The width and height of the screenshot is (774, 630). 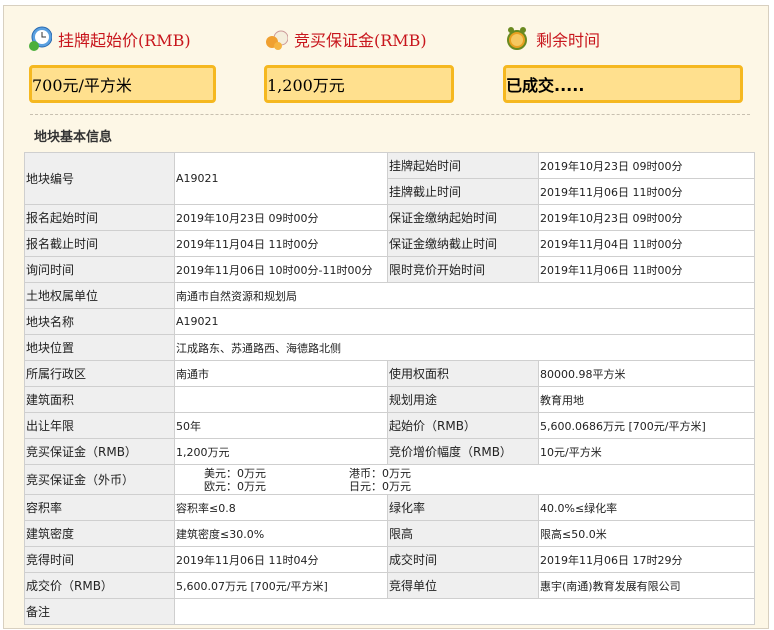 What do you see at coordinates (463, 269) in the screenshot?
I see `label: 限时竞价开始时间` at bounding box center [463, 269].